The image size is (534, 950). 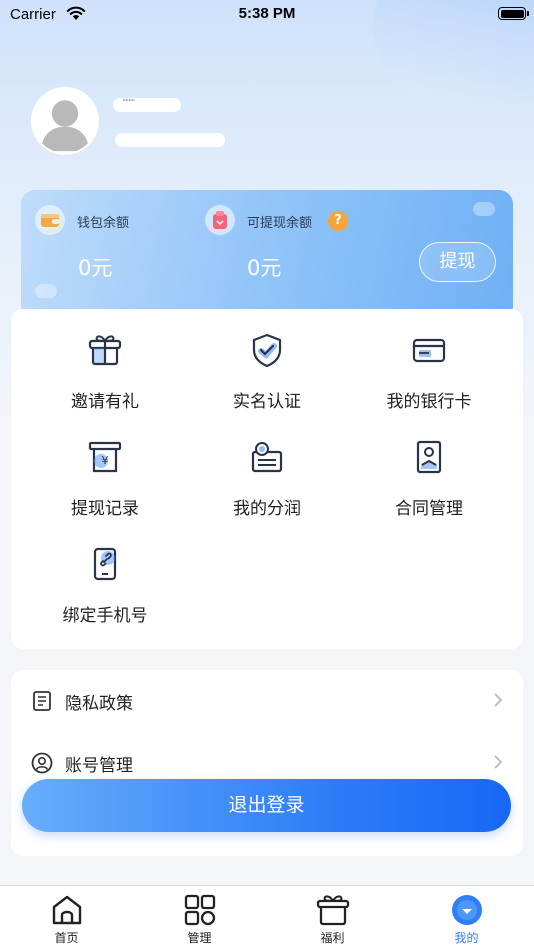 I want to click on status-time: 5:38 PM, so click(x=267, y=13).